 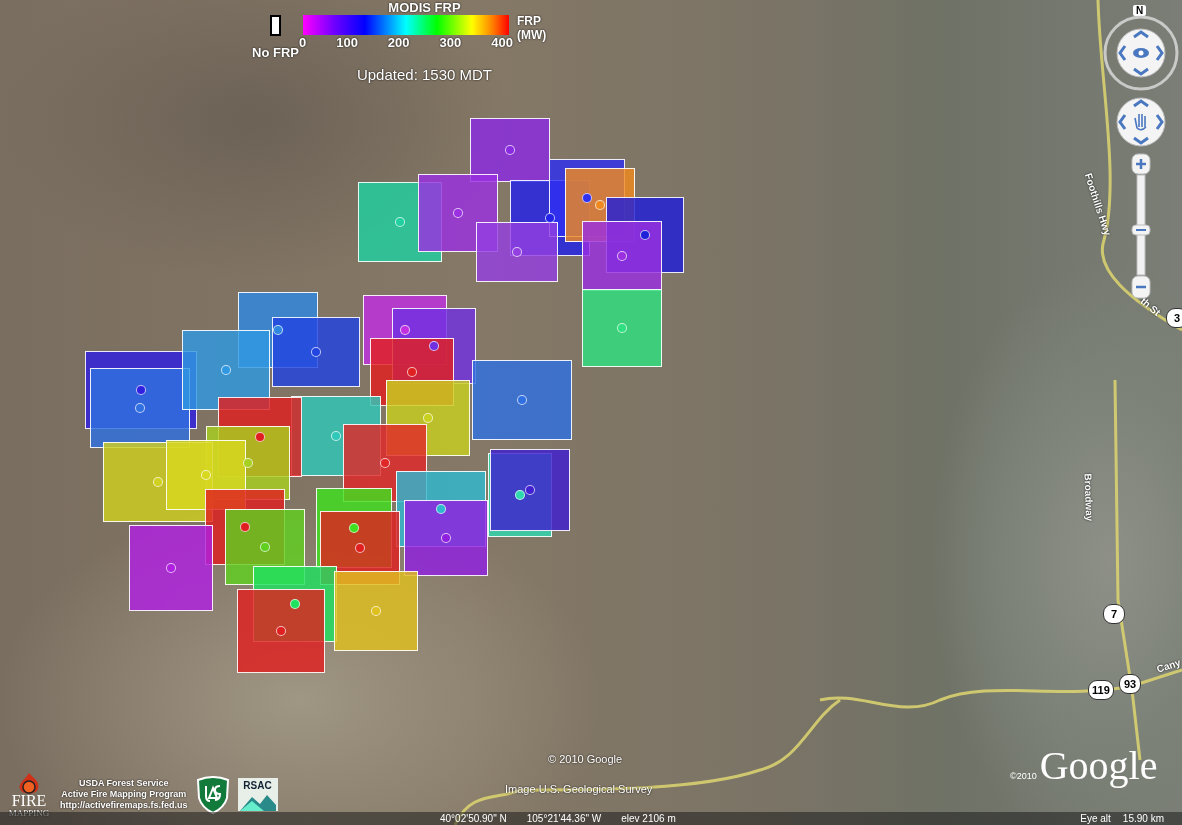 I want to click on updated-time: Updated: 1530 MDT, so click(x=424, y=74).